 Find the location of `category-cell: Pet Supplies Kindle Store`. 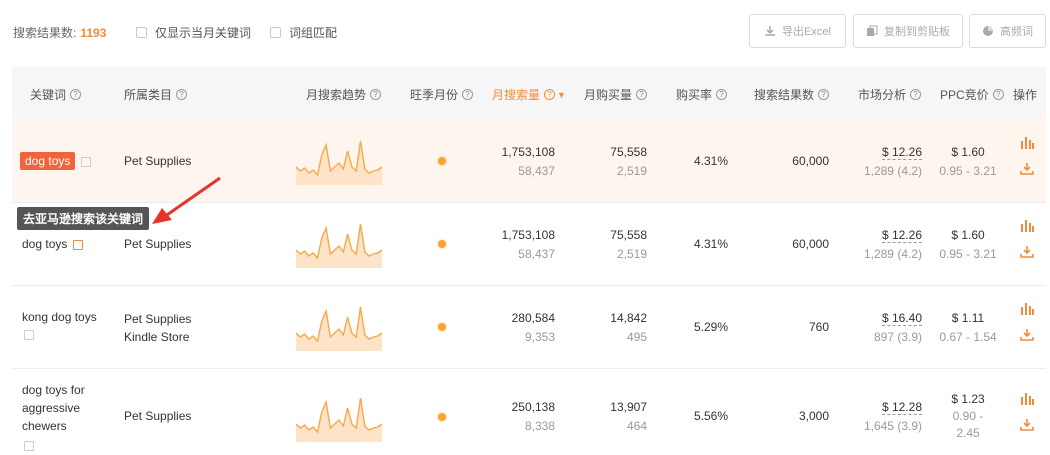

category-cell: Pet Supplies Kindle Store is located at coordinates (158, 328).